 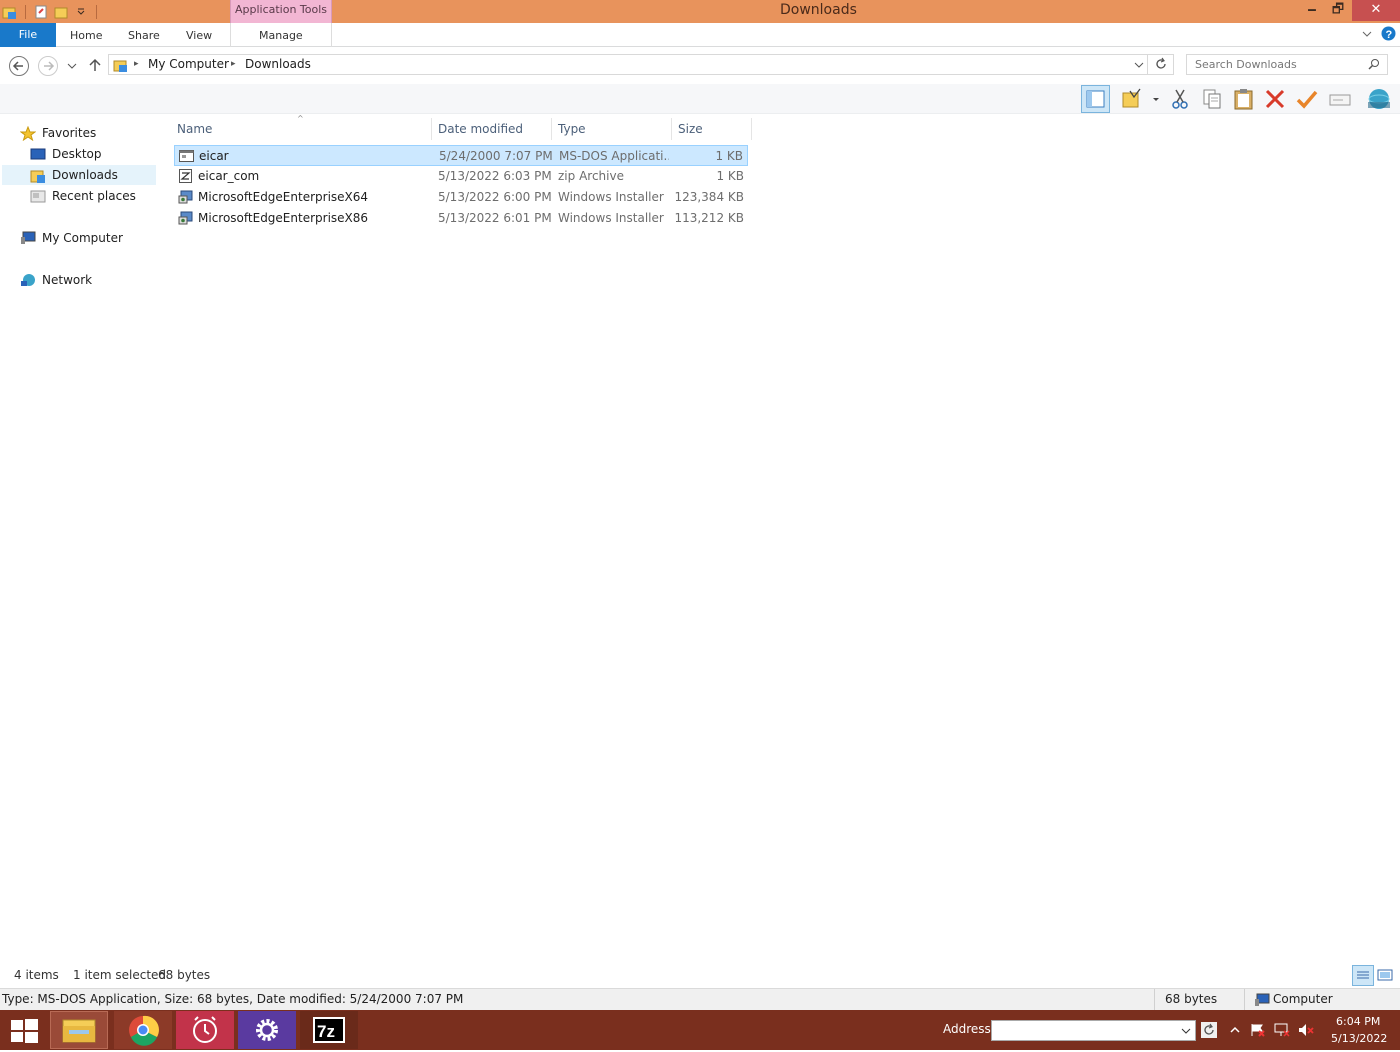 I want to click on nav-favorites: Favorites, so click(x=57, y=133).